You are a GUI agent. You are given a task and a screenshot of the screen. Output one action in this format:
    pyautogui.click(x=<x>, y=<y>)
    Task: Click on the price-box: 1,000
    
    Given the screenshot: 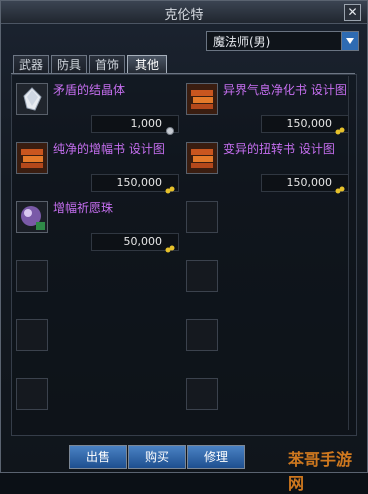 What is the action you would take?
    pyautogui.click(x=135, y=125)
    